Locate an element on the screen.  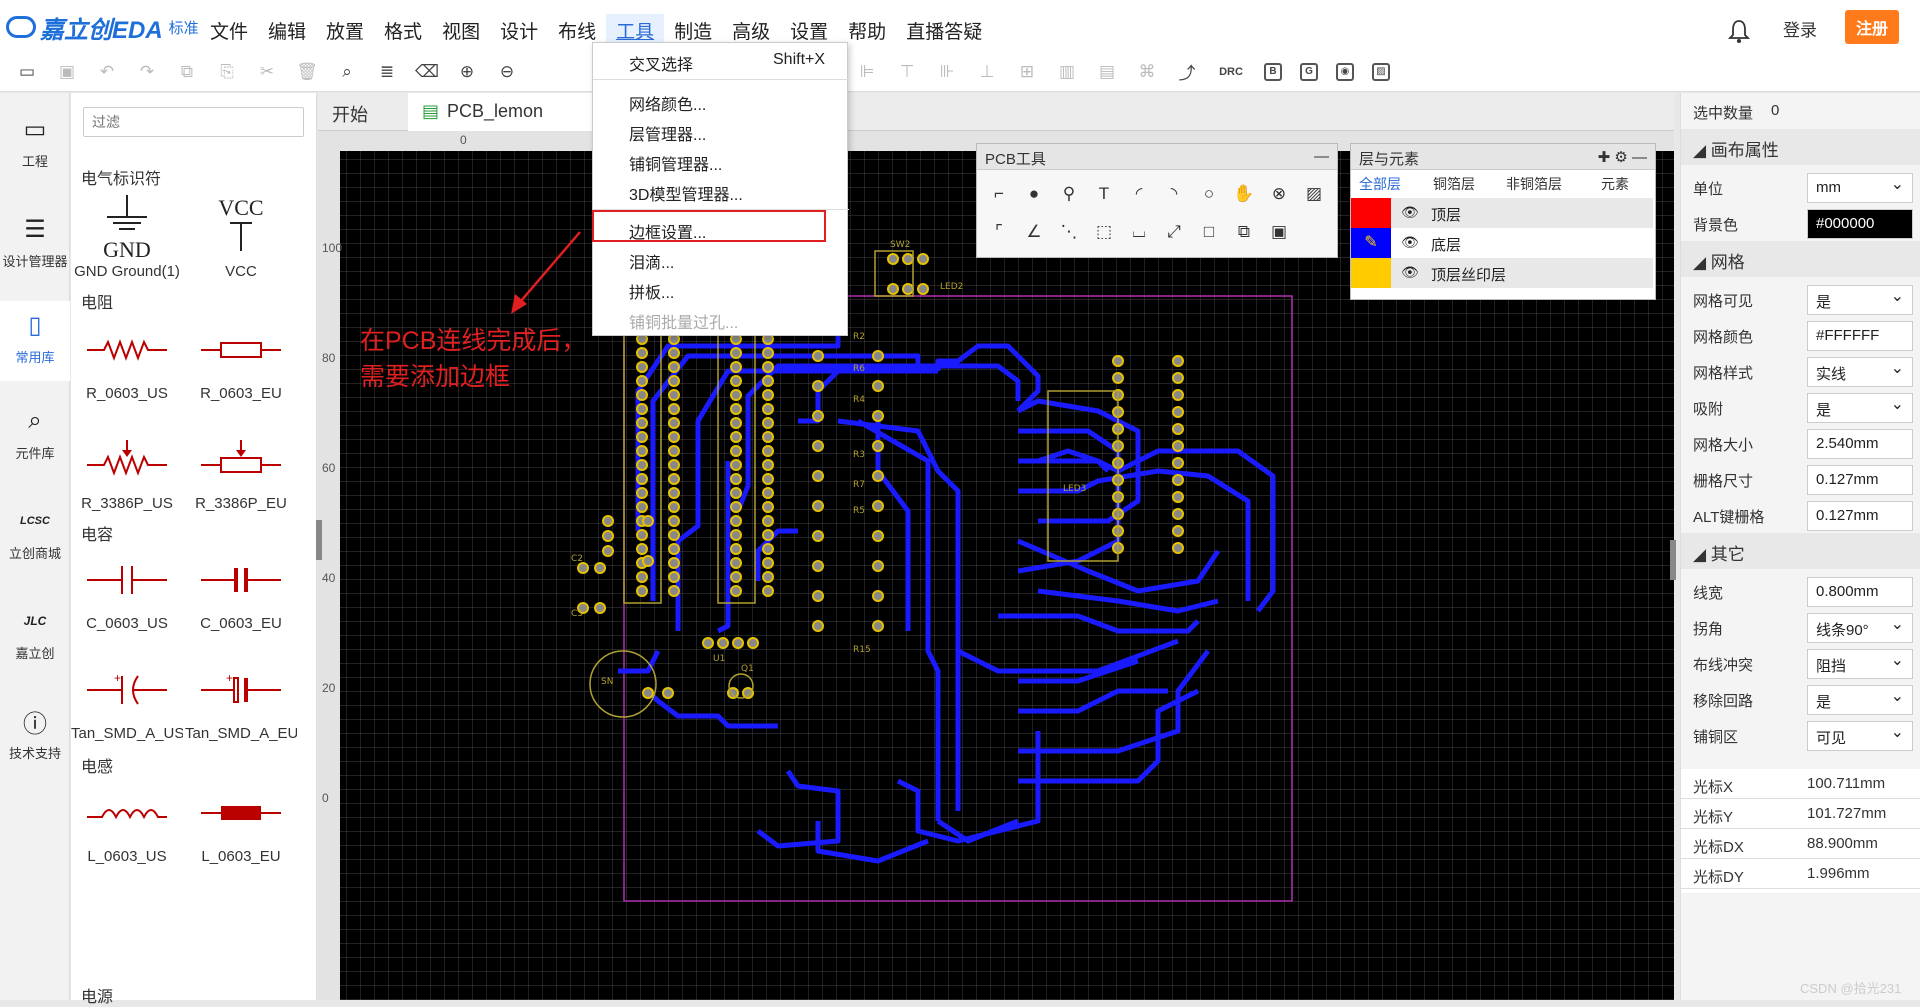
image-tool-icon: ▨ is located at coordinates (1314, 194).